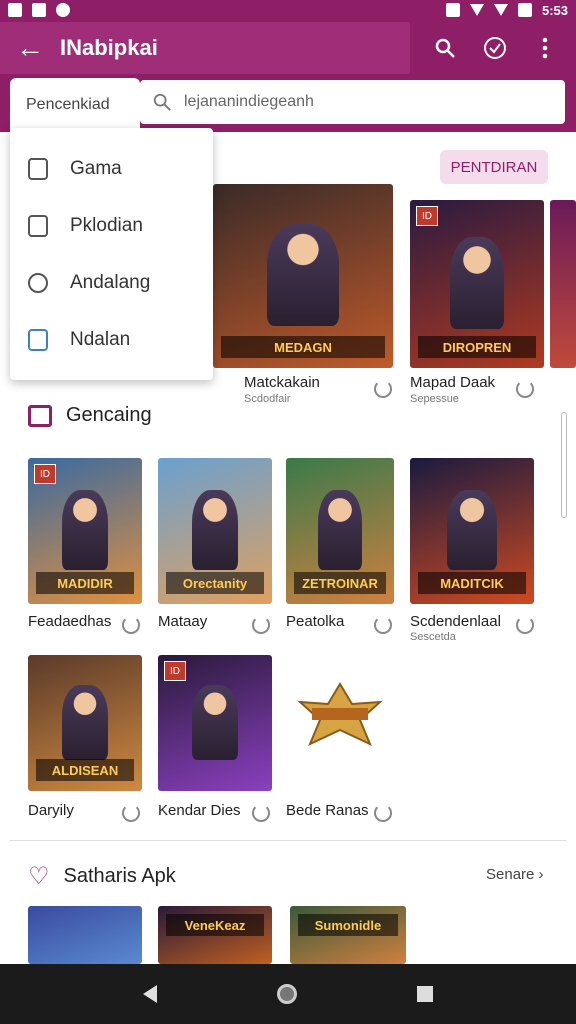  I want to click on app-subtitle: Sescetda, so click(433, 637).